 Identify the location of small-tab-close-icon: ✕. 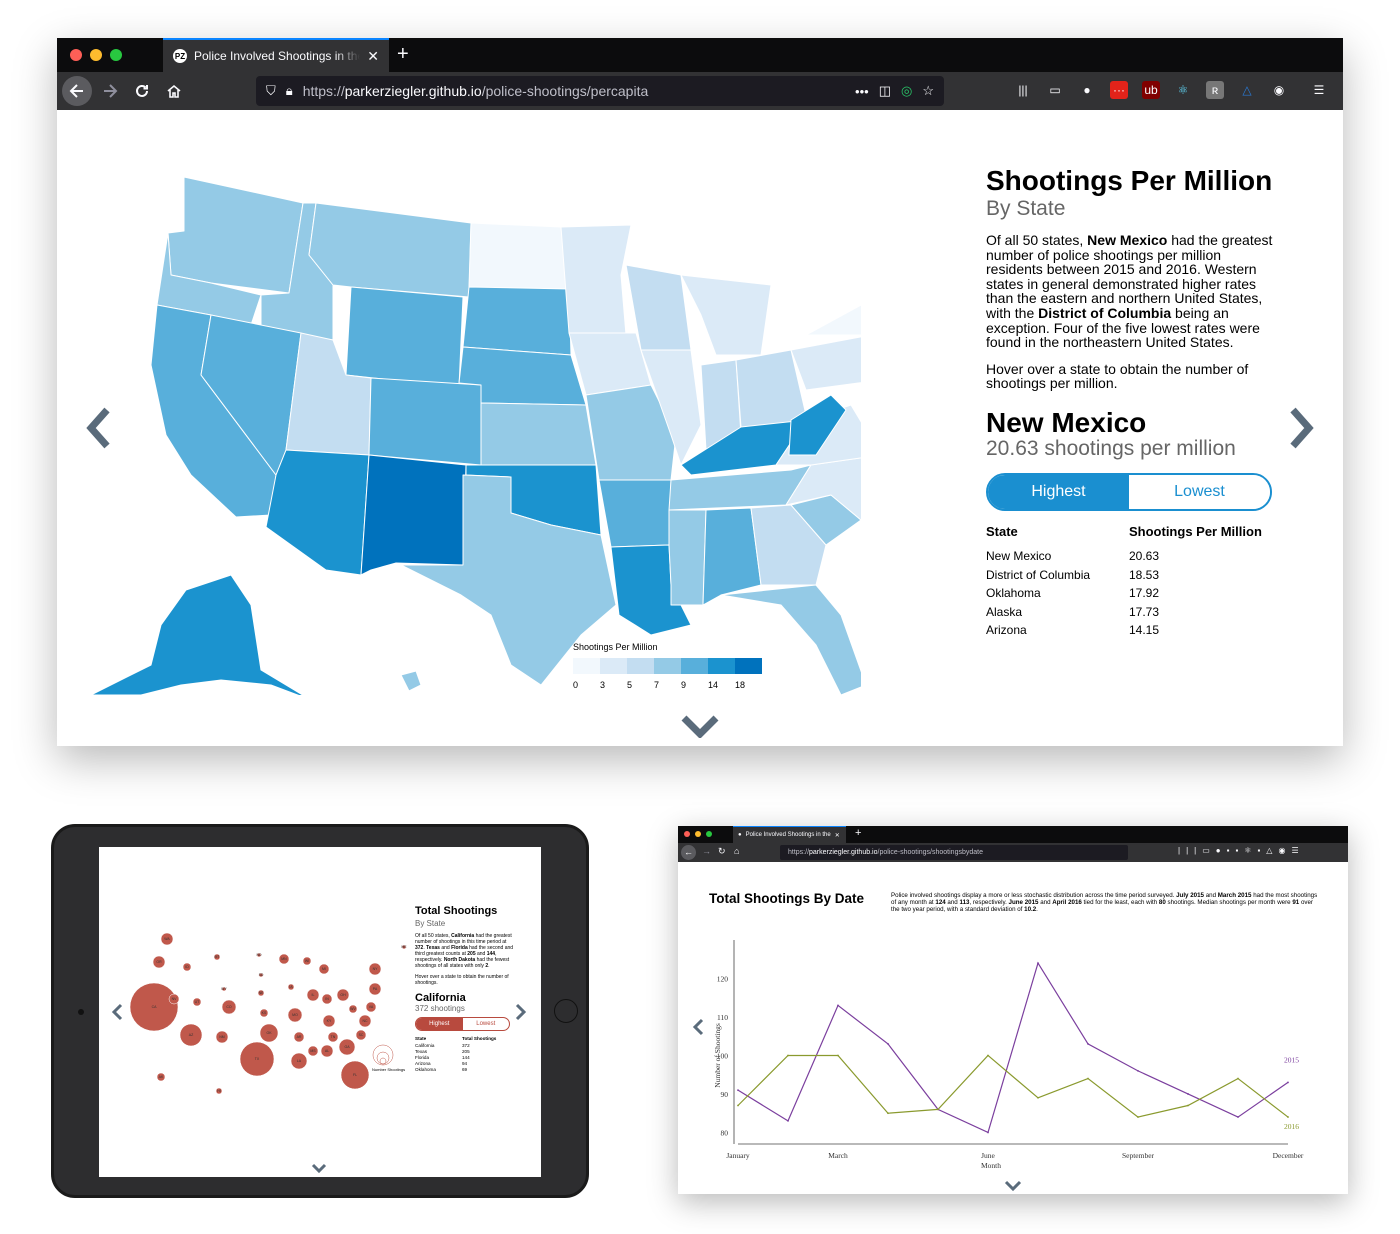
(837, 835).